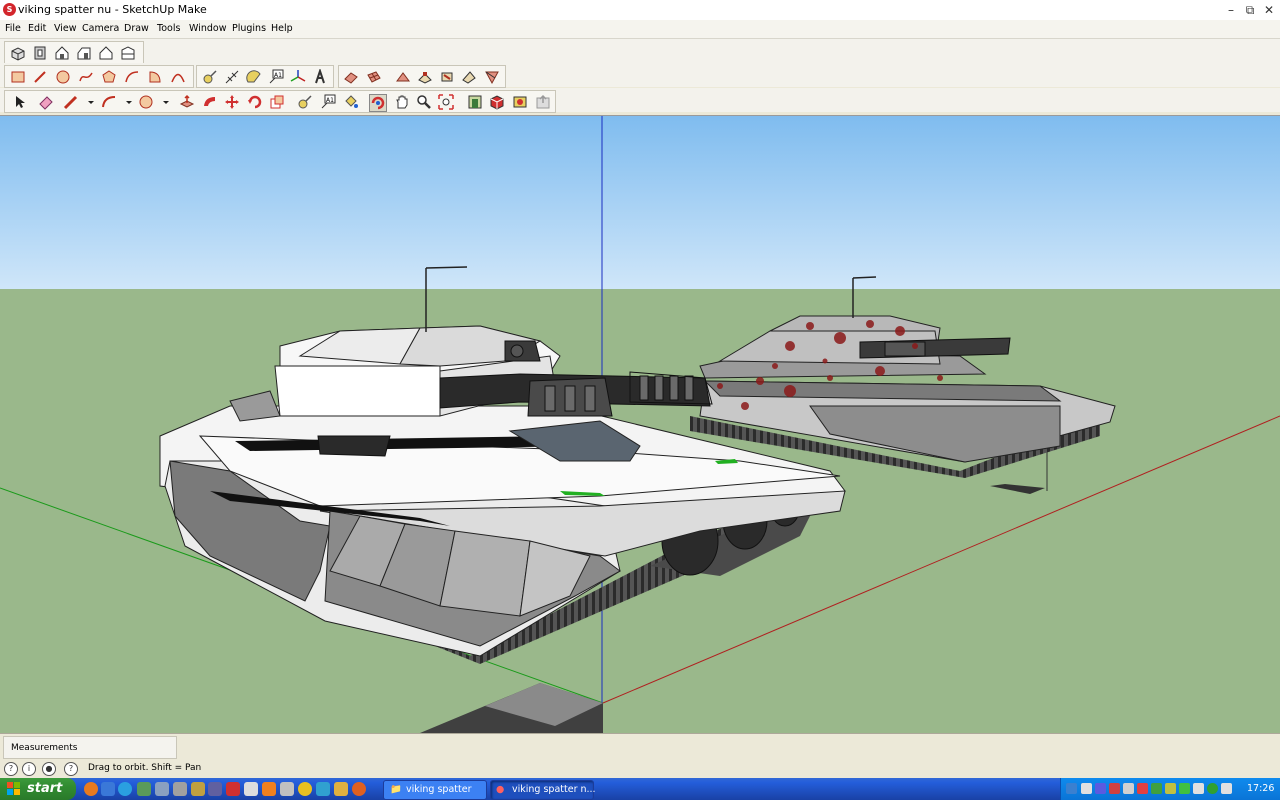 Image resolution: width=1280 pixels, height=800 pixels. I want to click on sandbox-from-scratch-icon, so click(374, 77).